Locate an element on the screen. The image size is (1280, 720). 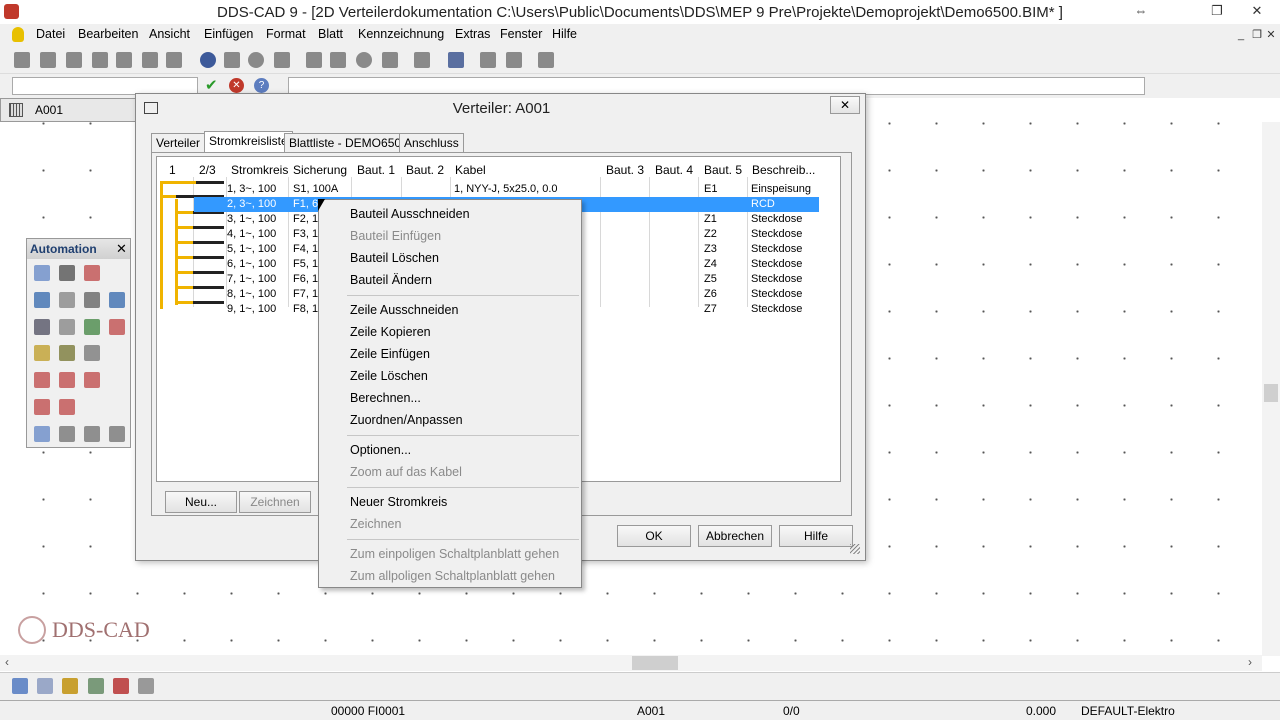
col-header-stromkreis: Stromkreis is located at coordinates (259, 170).